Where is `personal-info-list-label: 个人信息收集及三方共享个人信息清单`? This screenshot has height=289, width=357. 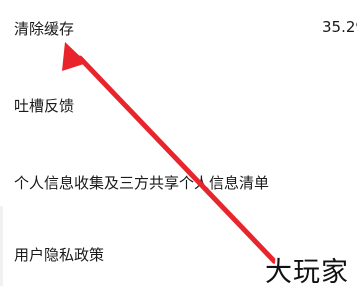
personal-info-list-label: 个人信息收集及三方共享个人信息清单 is located at coordinates (142, 183).